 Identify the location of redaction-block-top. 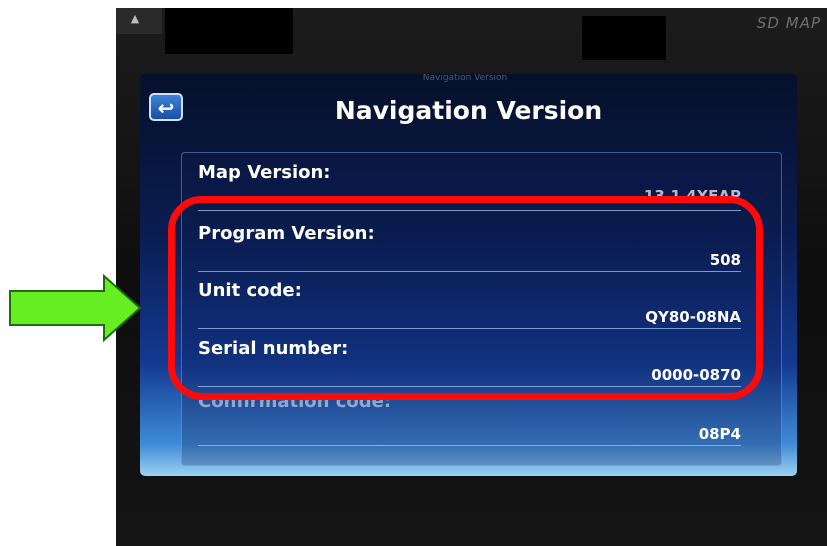
(229, 31).